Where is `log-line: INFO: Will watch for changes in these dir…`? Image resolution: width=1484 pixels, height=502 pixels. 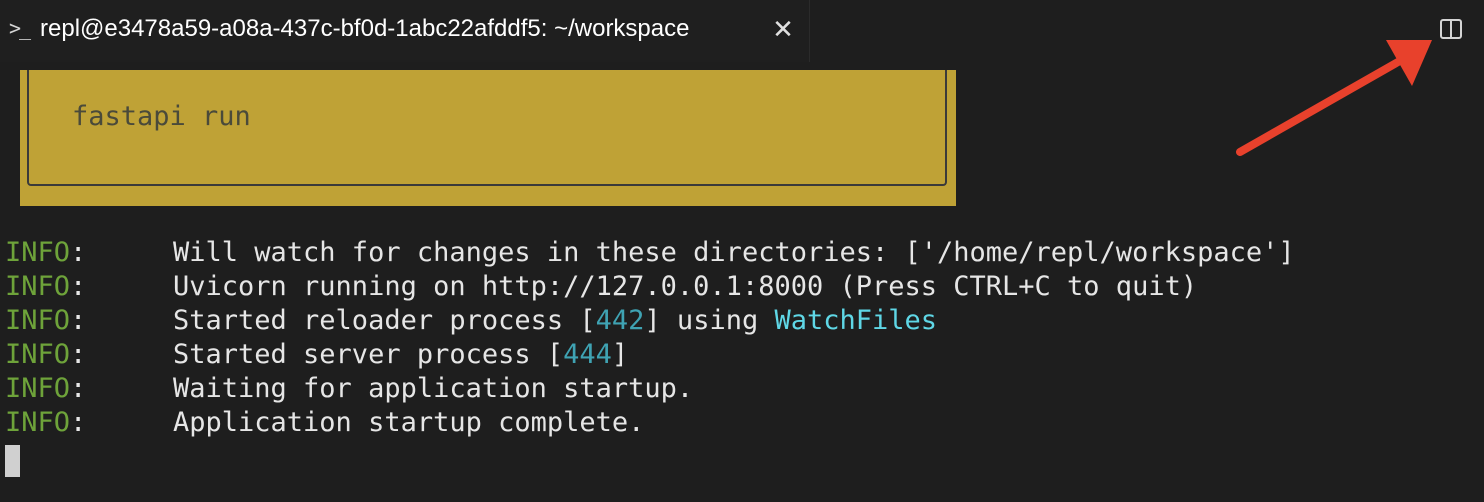
log-line: INFO: Will watch for changes in these dir… is located at coordinates (650, 253).